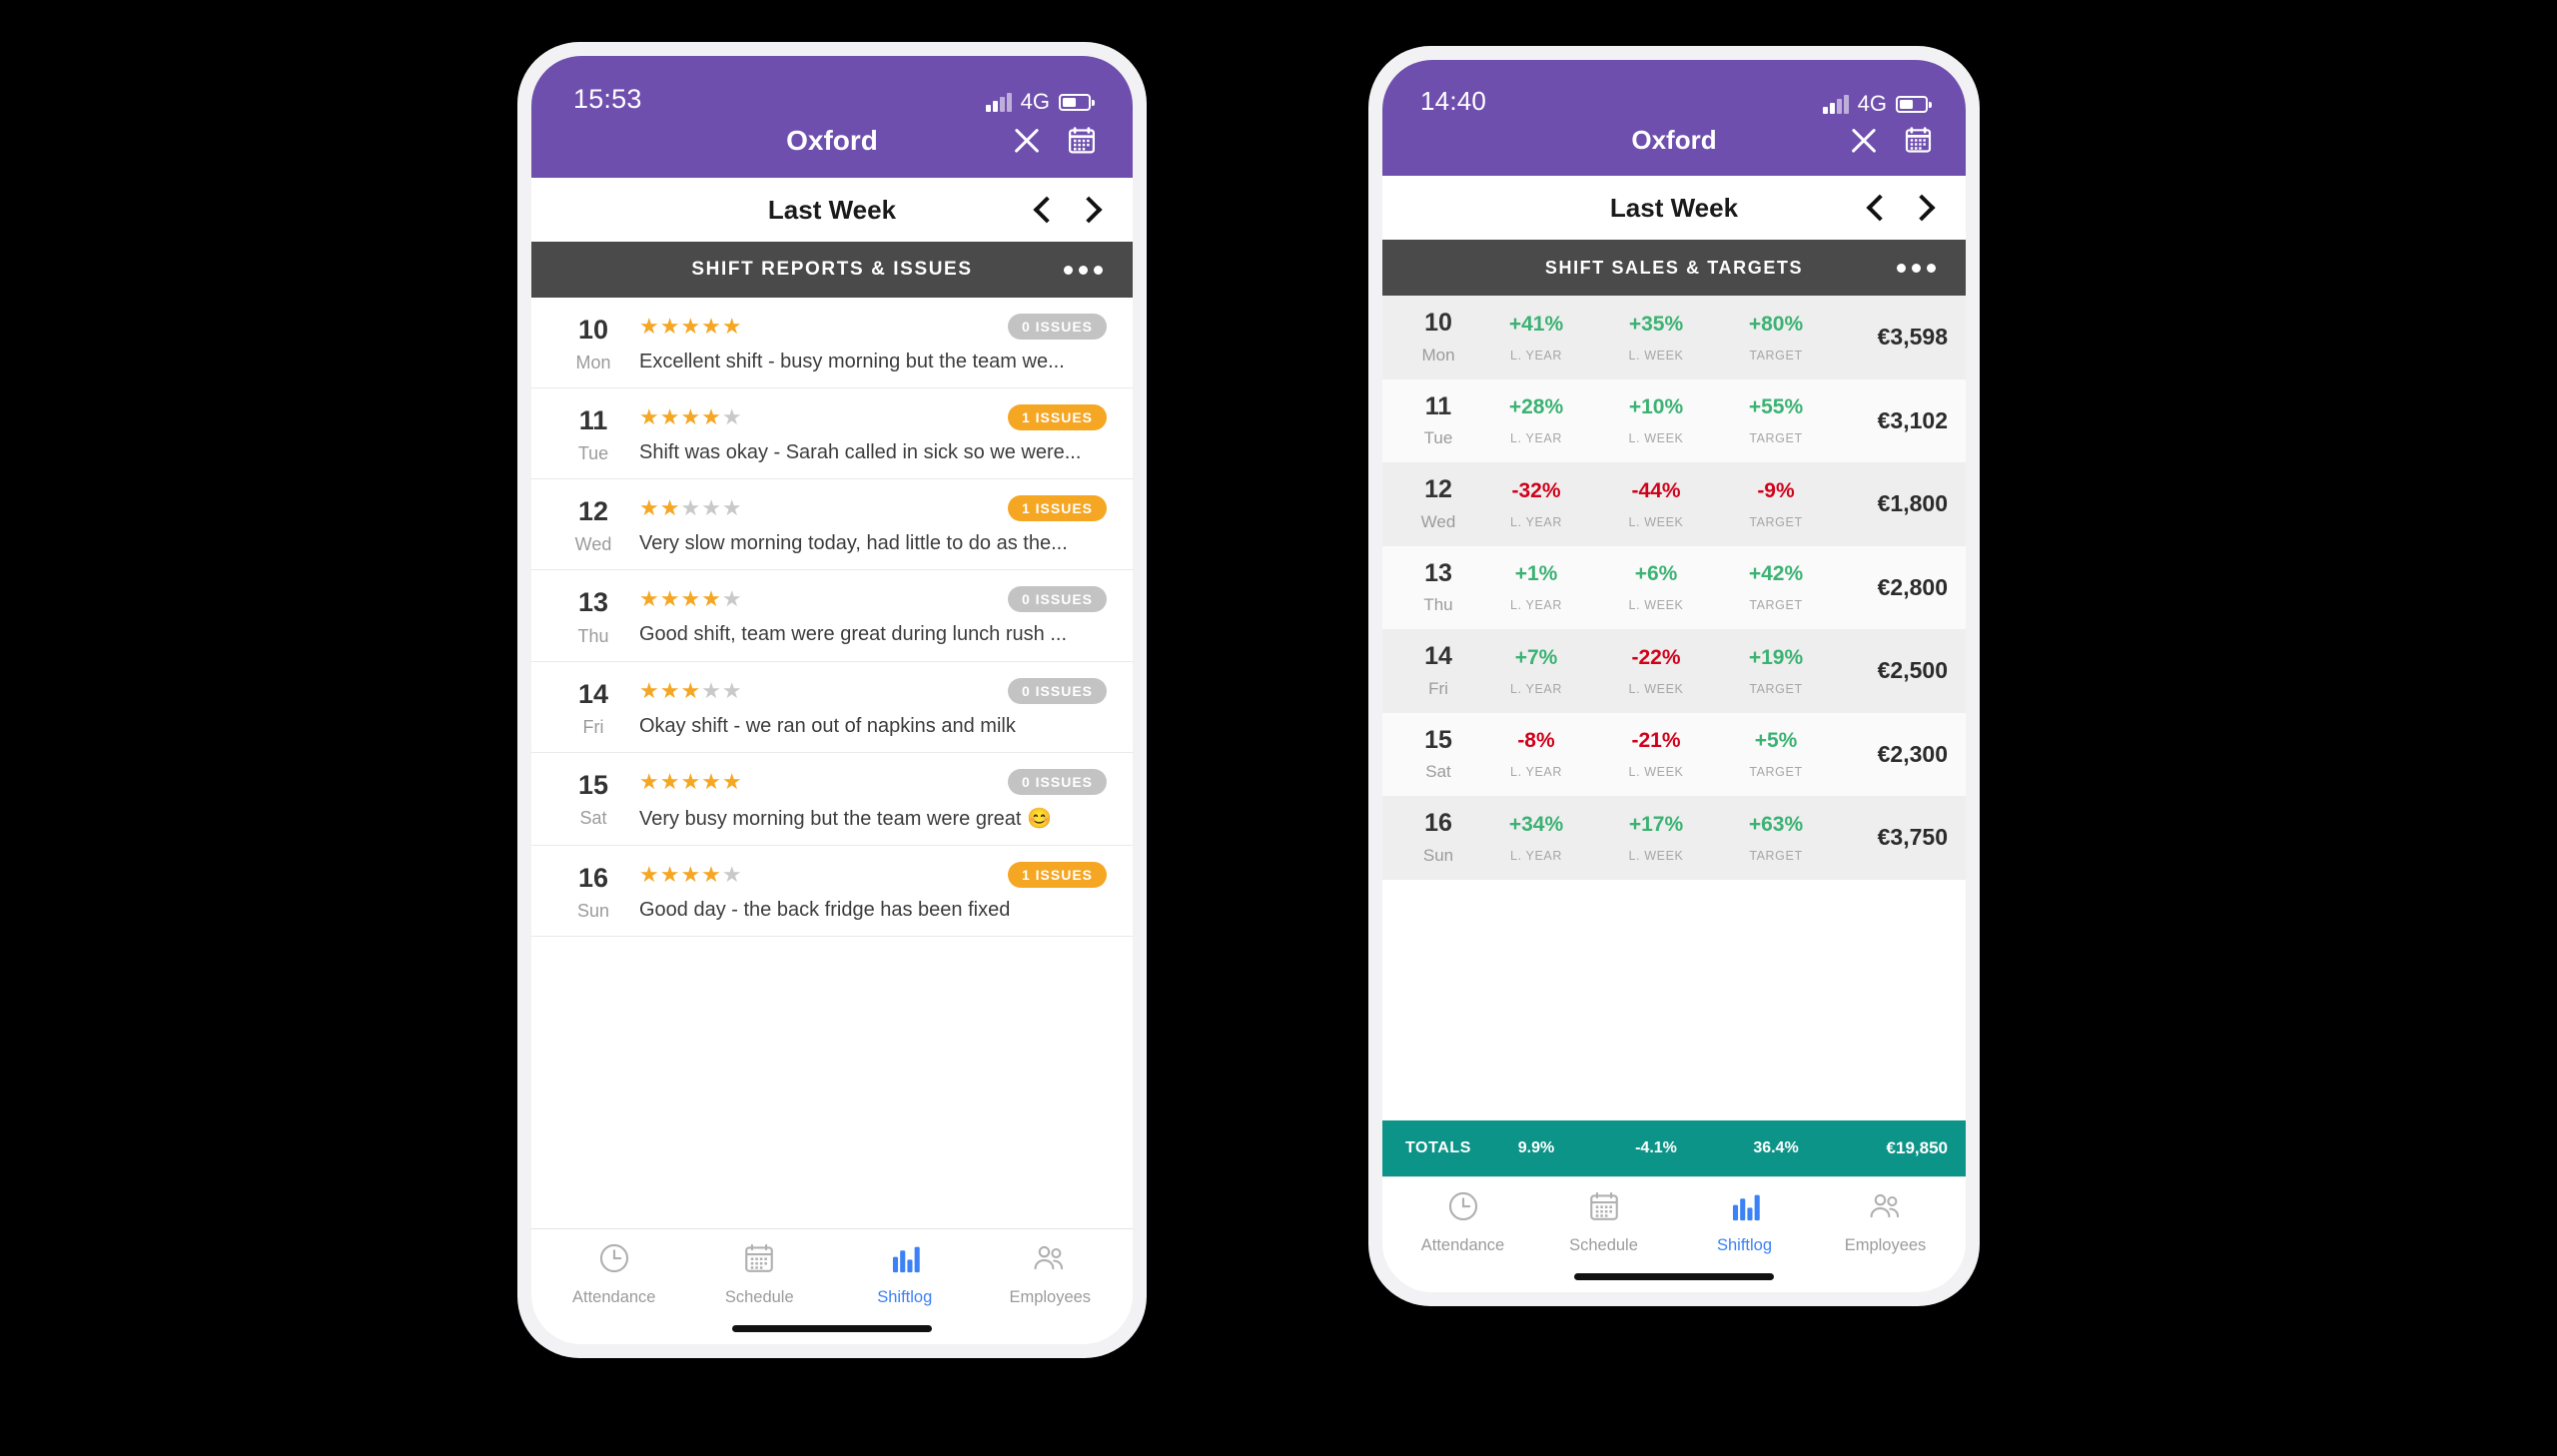 The width and height of the screenshot is (2557, 1456). What do you see at coordinates (1656, 657) in the screenshot?
I see `metric-last-week-value: -22%` at bounding box center [1656, 657].